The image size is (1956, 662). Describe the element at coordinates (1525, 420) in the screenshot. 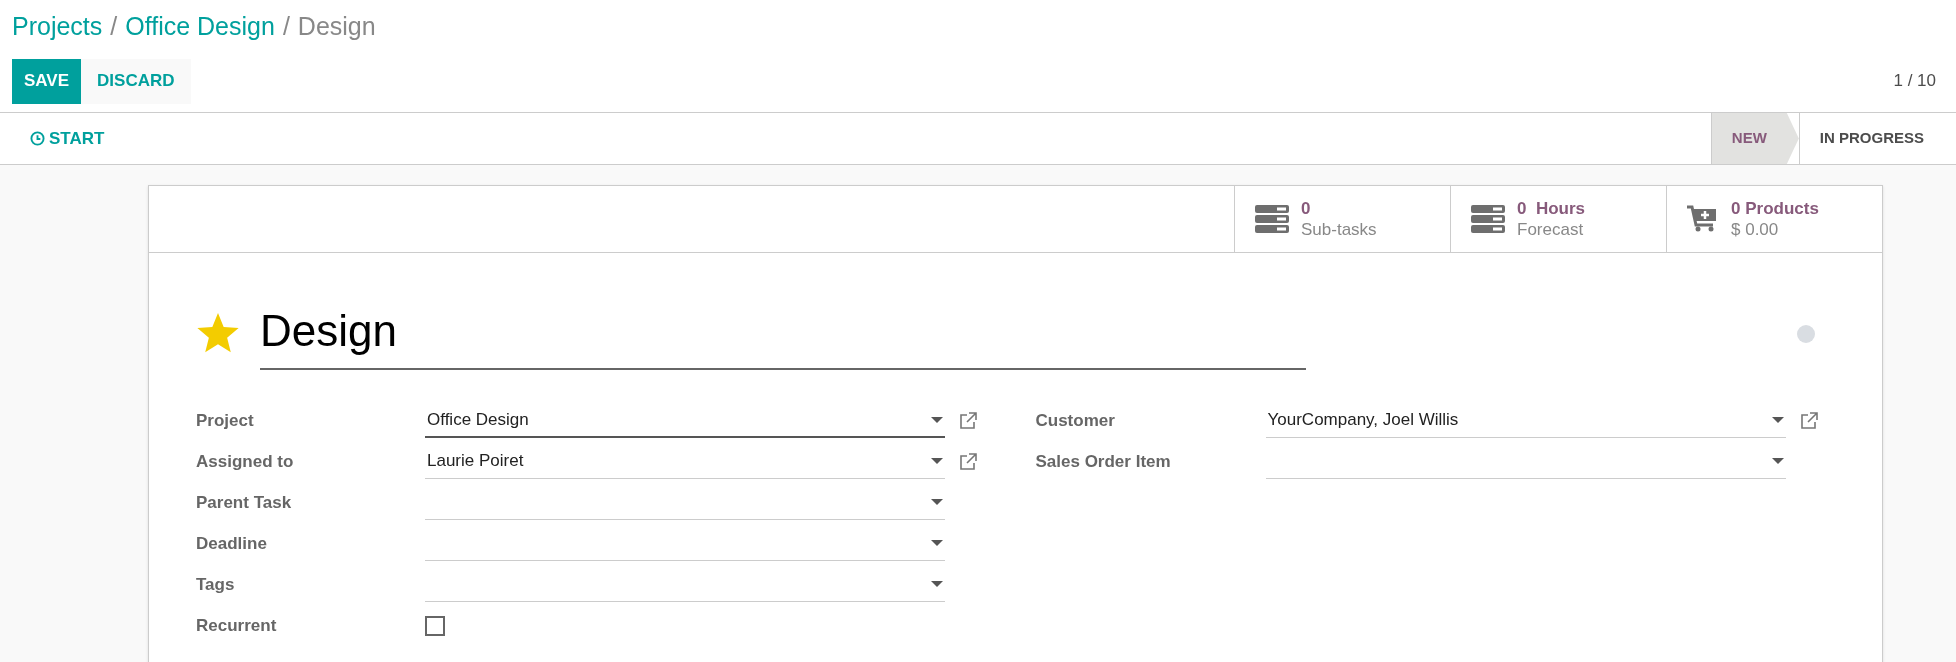

I see `select-field: YourCompany, Joel Willis` at that location.